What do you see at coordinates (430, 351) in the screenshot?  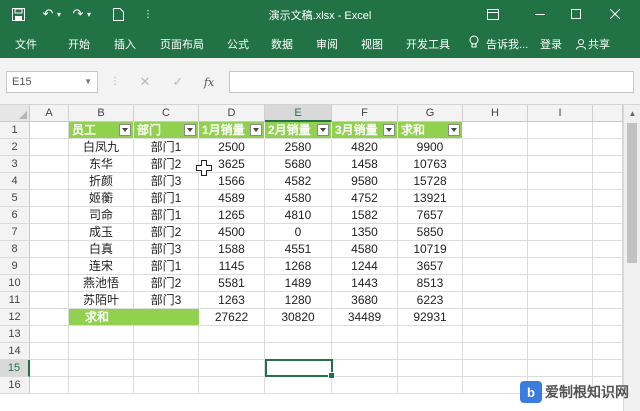 I see `cell-g14` at bounding box center [430, 351].